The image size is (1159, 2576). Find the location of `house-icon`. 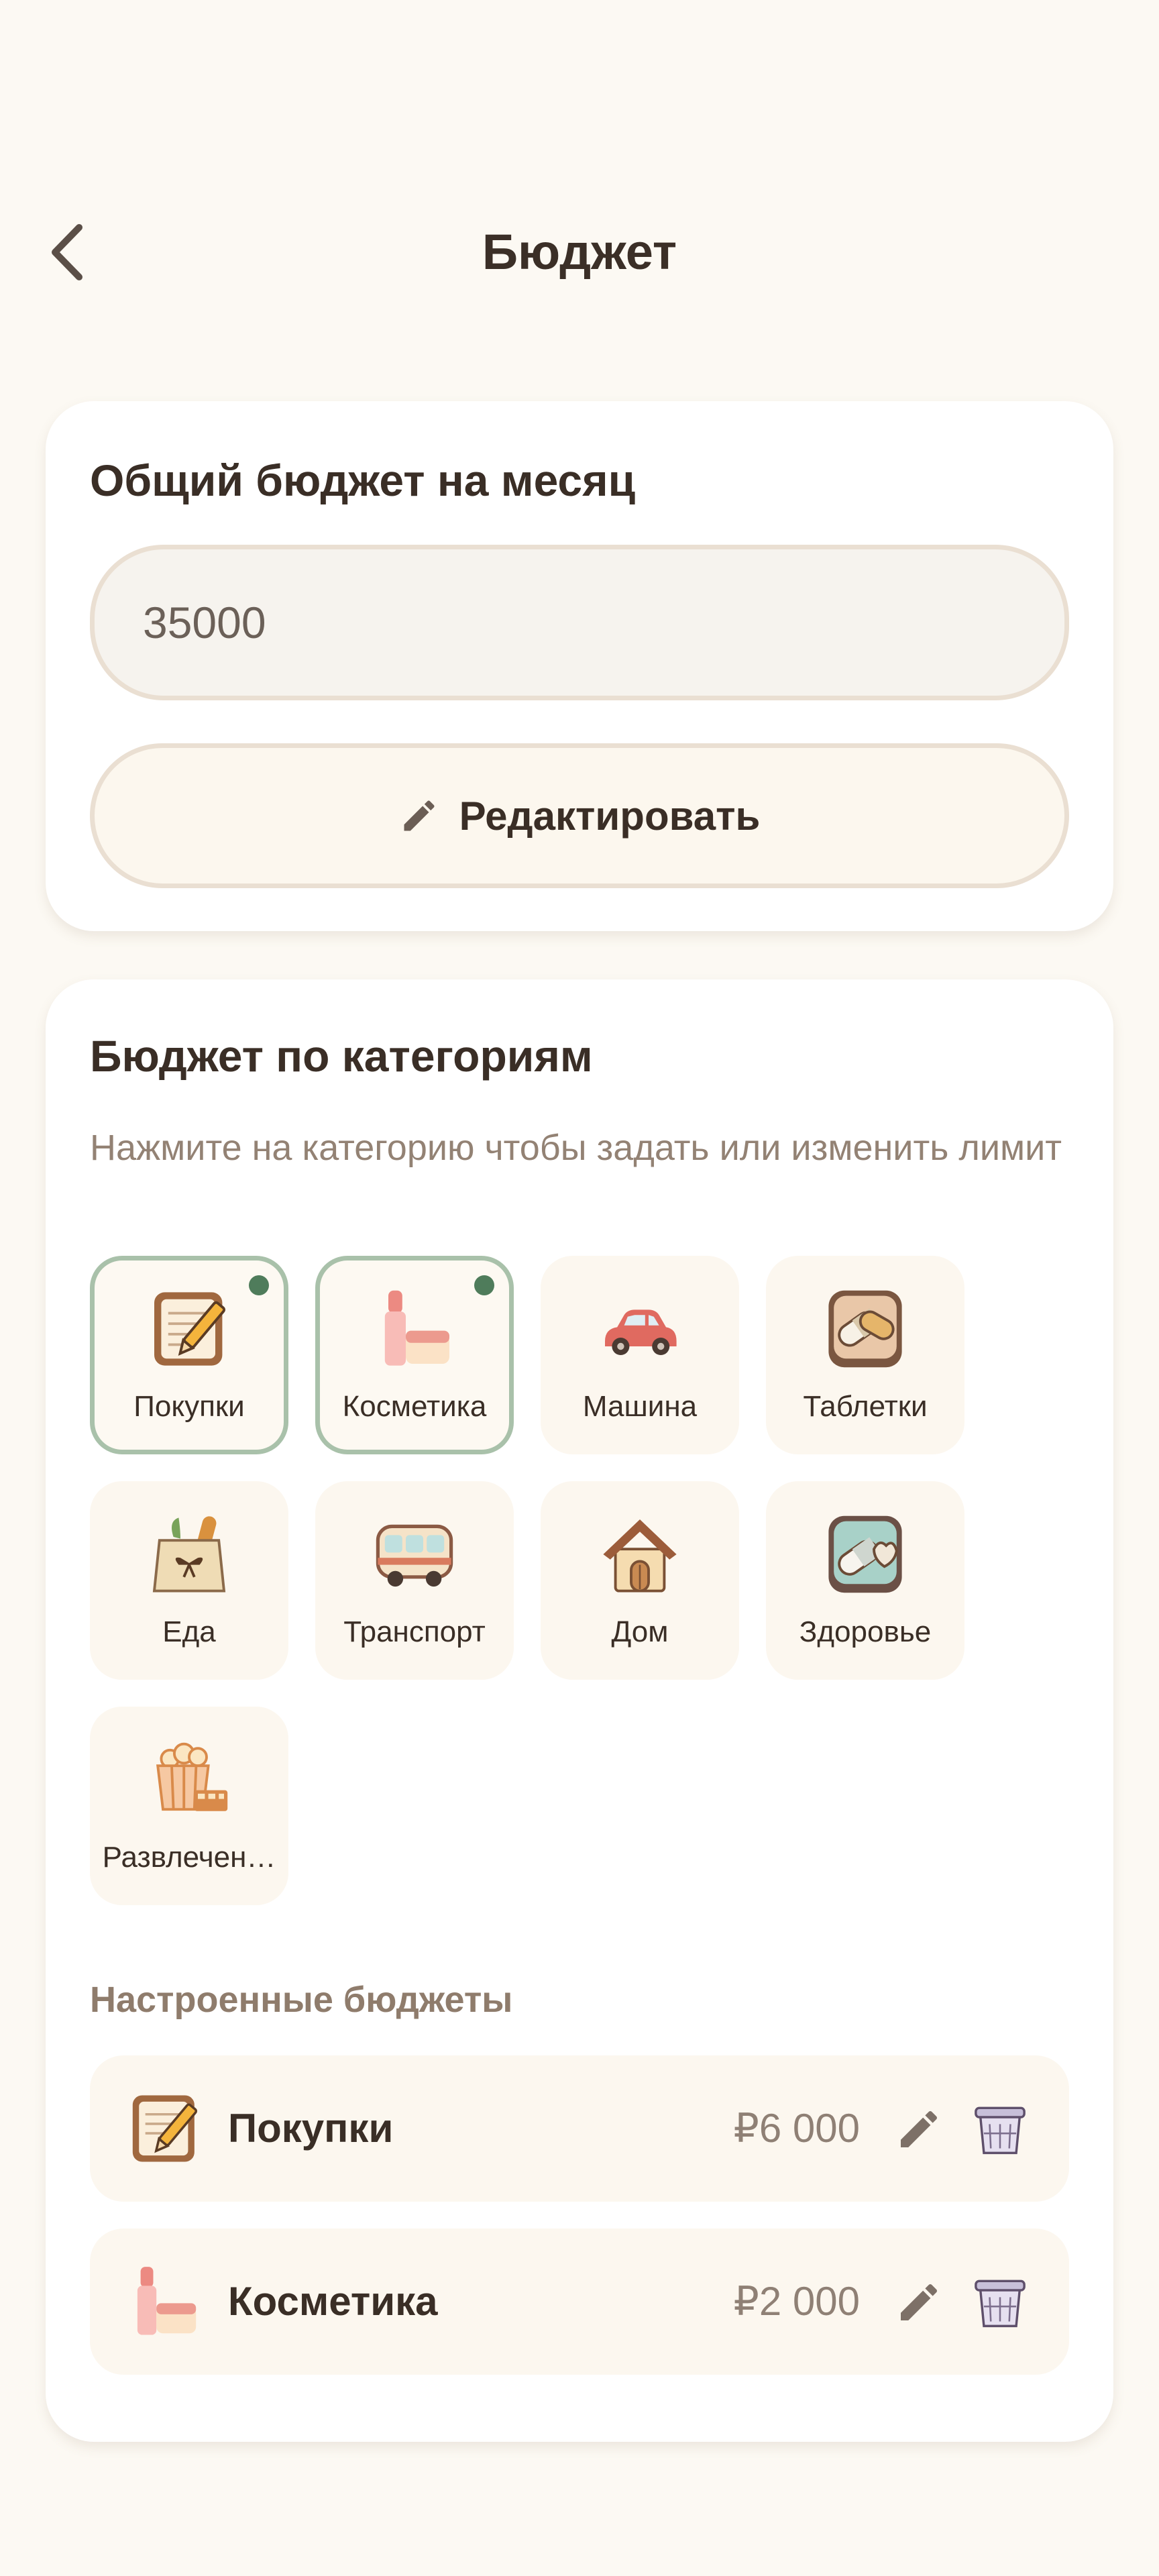

house-icon is located at coordinates (640, 1556).